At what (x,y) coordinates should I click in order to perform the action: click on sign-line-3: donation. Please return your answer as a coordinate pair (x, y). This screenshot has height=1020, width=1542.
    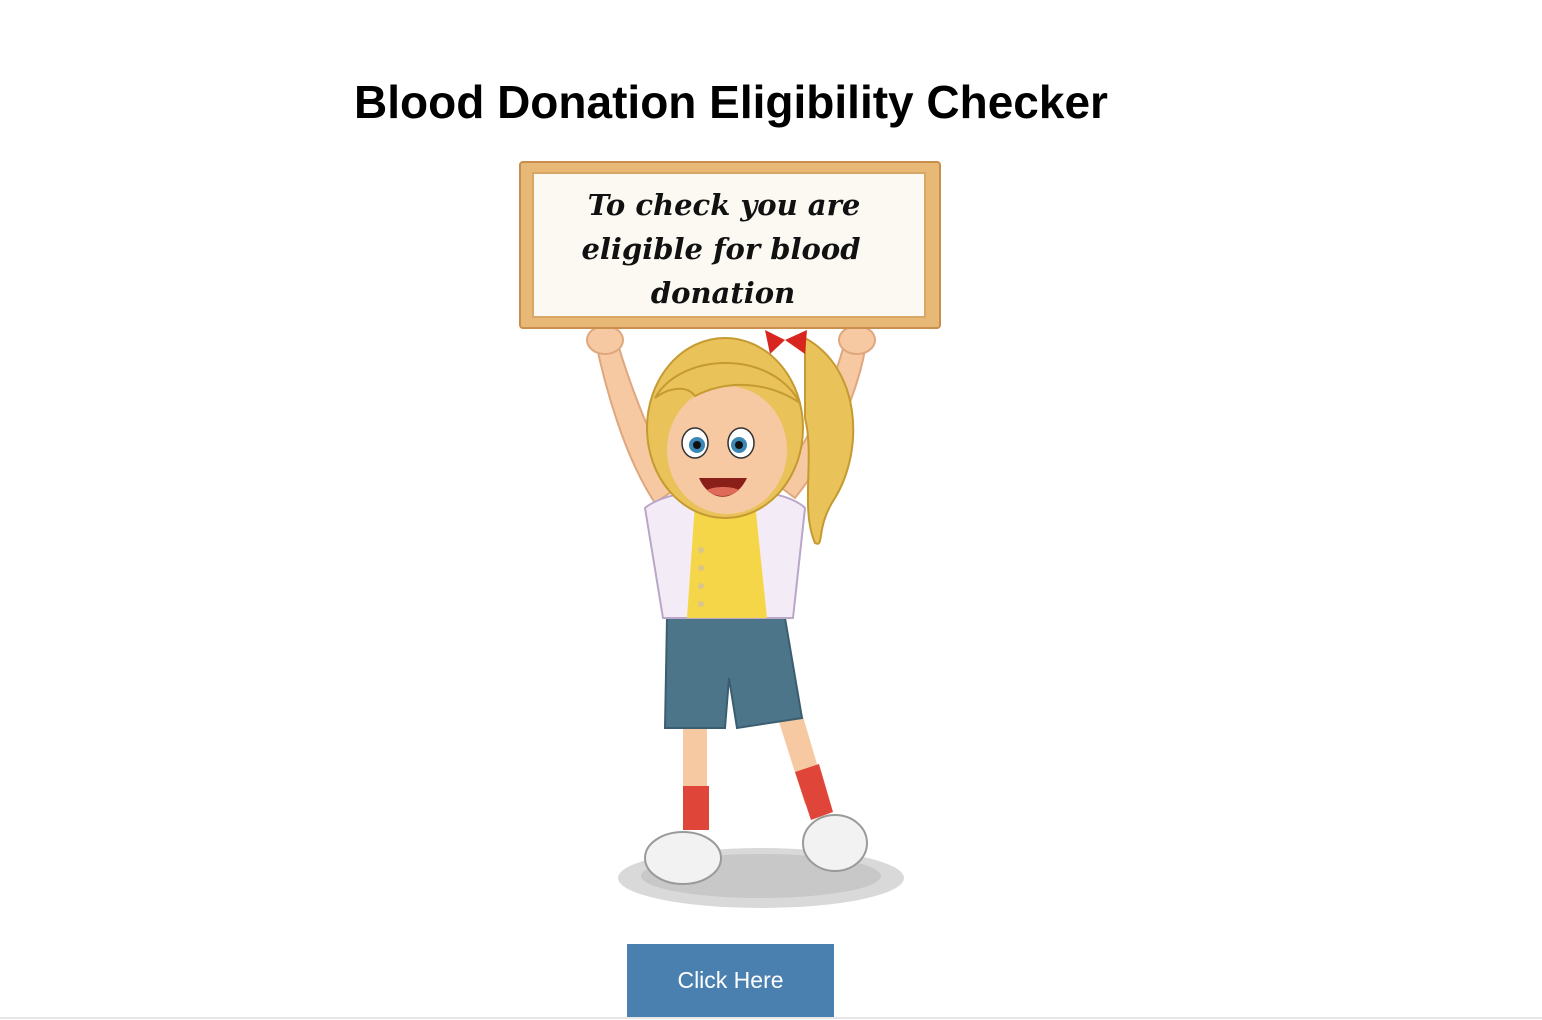
    Looking at the image, I should click on (723, 293).